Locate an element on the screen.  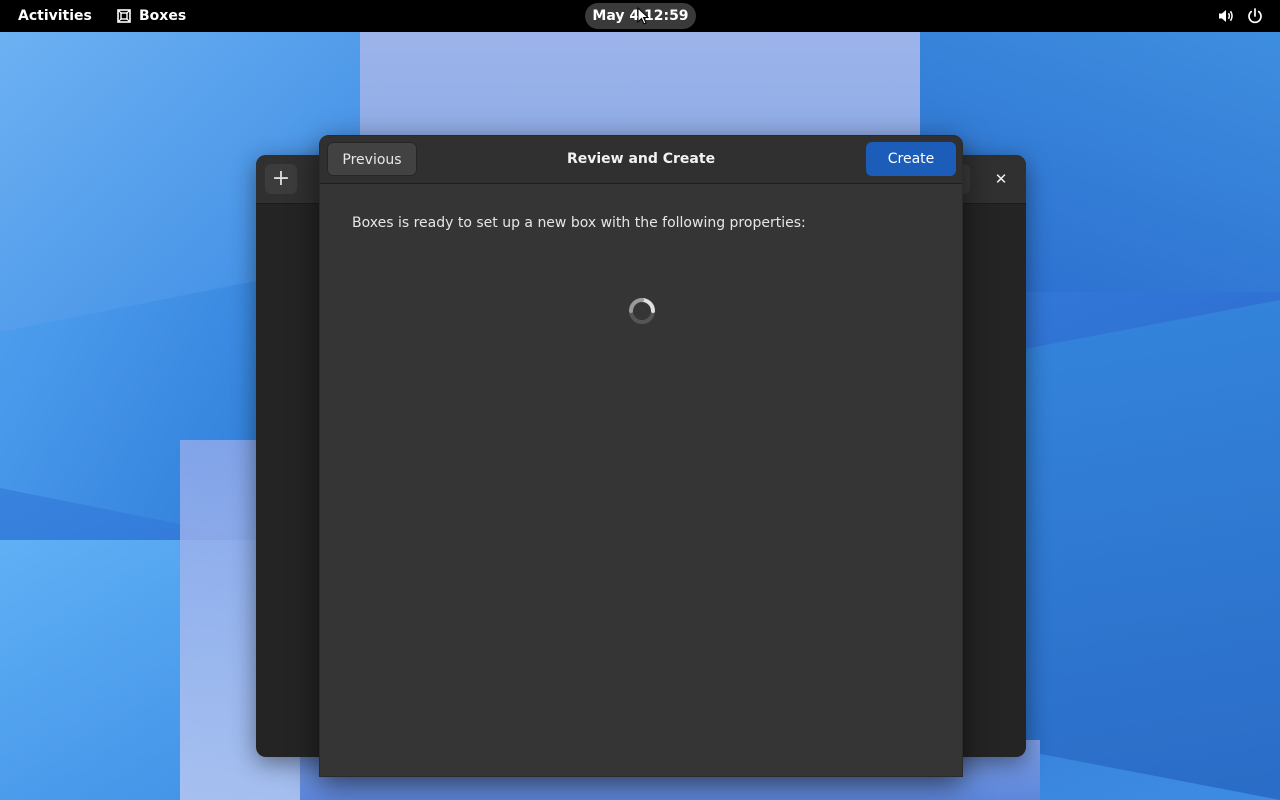
close-window-button: ✕ is located at coordinates (1001, 179).